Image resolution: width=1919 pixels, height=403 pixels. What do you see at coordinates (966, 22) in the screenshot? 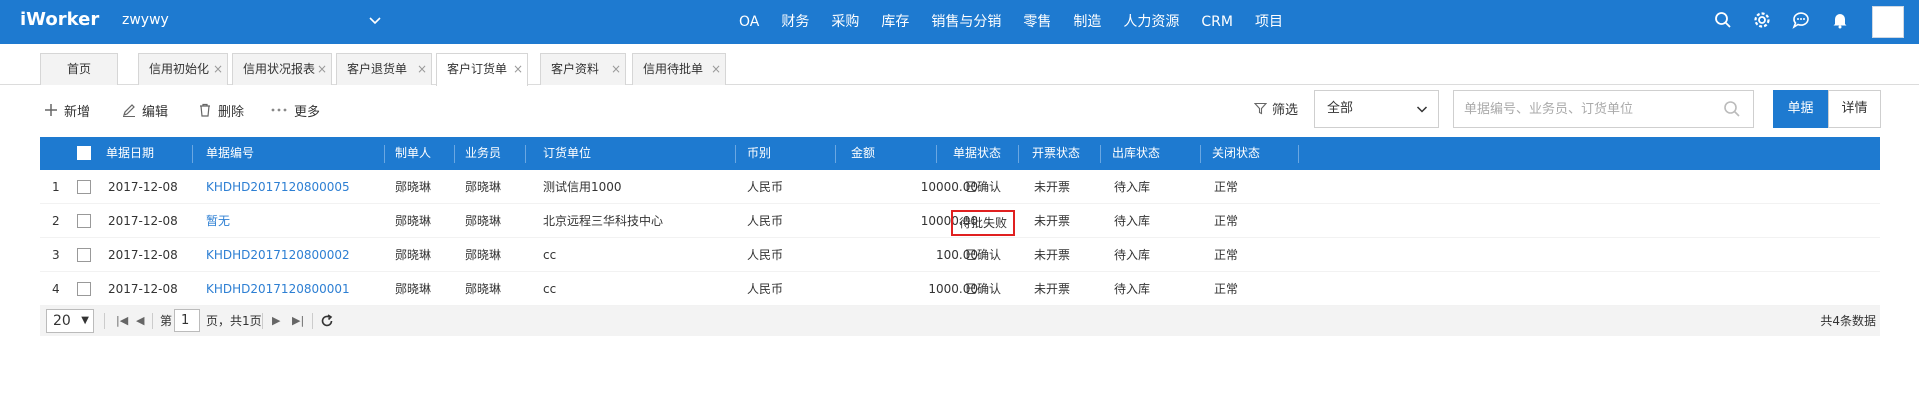
I see `nav-sales: 销售与分销` at bounding box center [966, 22].